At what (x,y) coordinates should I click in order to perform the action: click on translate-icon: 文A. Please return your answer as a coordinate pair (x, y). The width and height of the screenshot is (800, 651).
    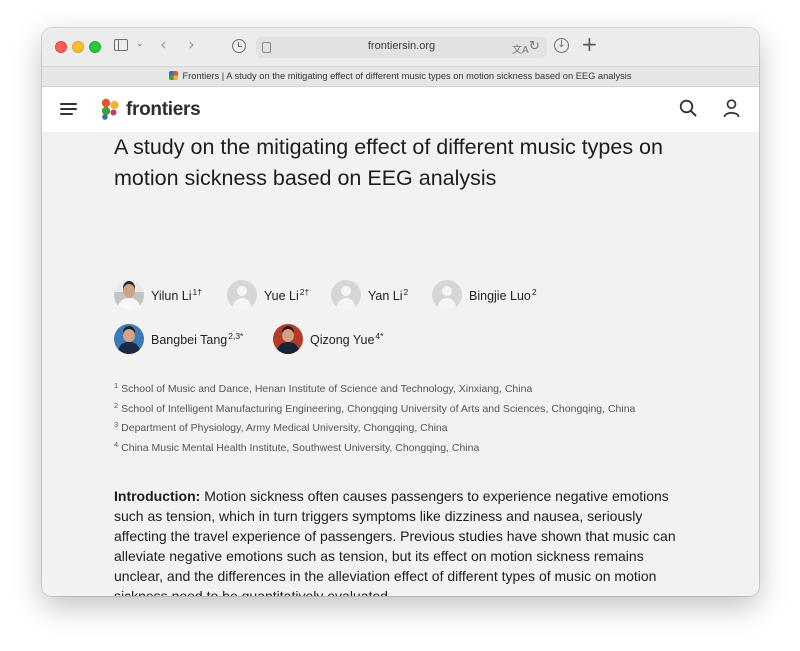
    Looking at the image, I should click on (520, 48).